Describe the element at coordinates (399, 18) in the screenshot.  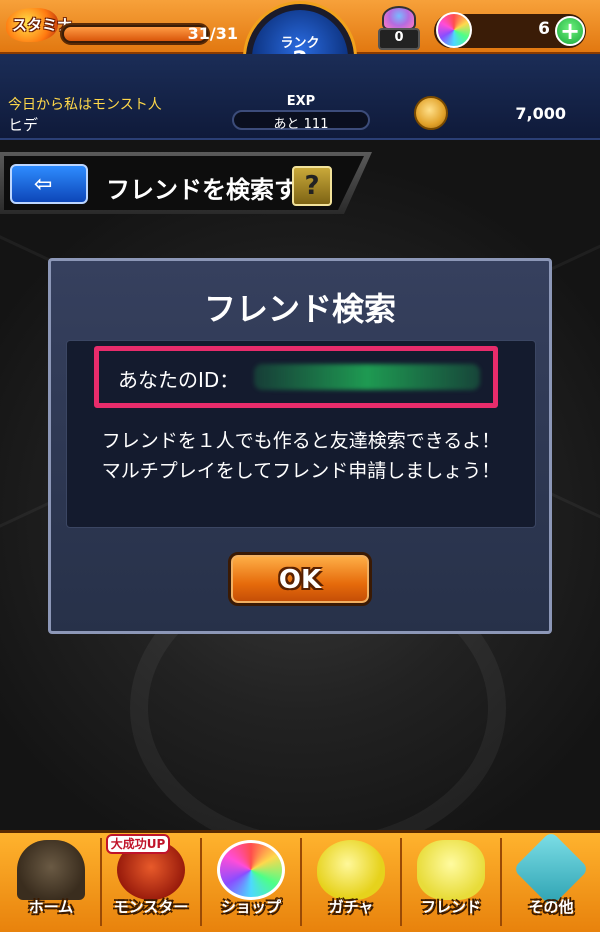
I see `capsule-top` at that location.